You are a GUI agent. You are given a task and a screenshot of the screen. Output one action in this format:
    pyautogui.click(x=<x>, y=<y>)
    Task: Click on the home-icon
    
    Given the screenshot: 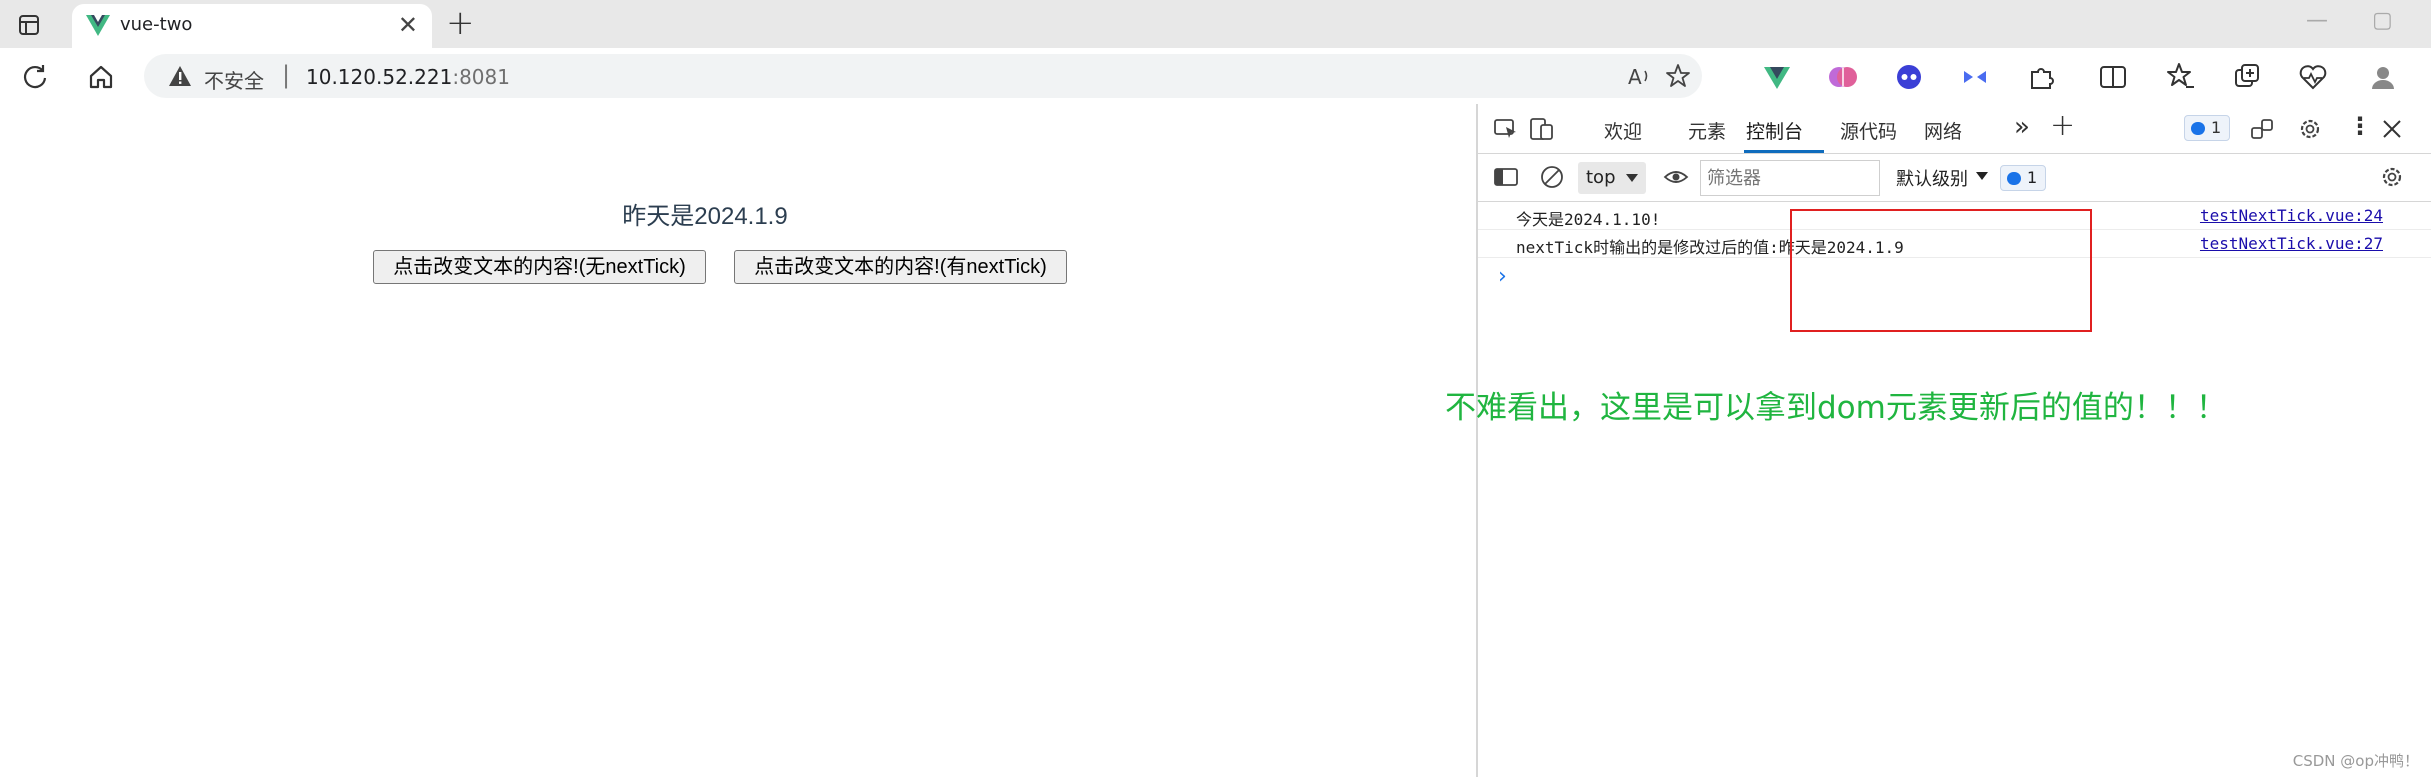 What is the action you would take?
    pyautogui.click(x=101, y=77)
    